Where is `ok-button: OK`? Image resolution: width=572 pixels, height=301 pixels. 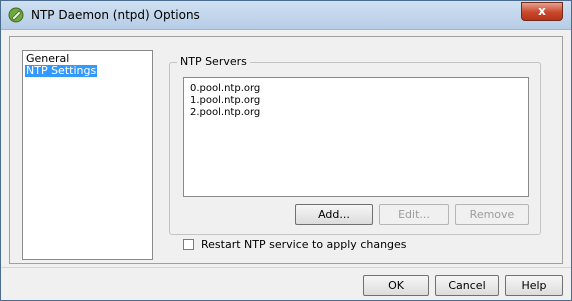
ok-button: OK is located at coordinates (396, 285).